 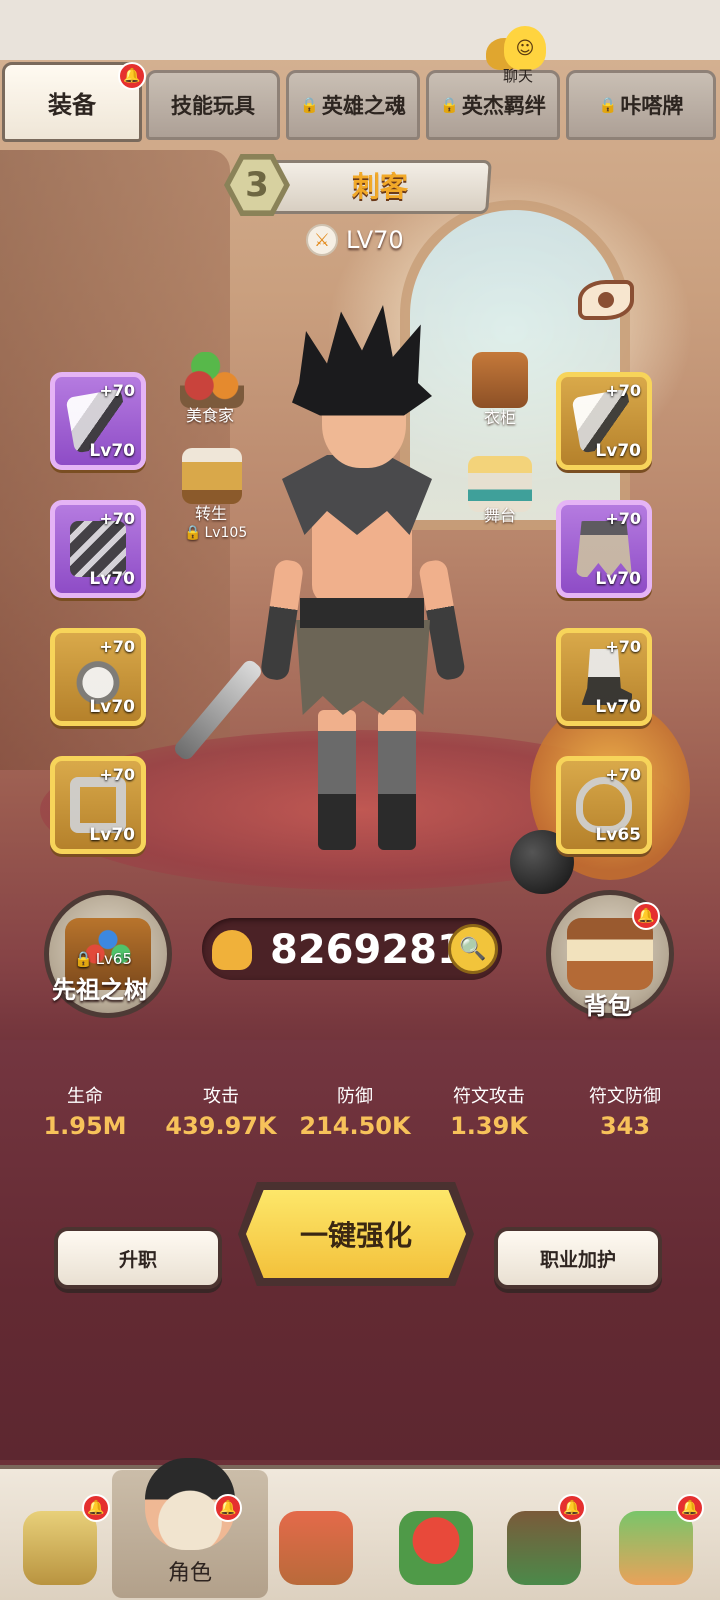 What do you see at coordinates (625, 1111) in the screenshot?
I see `stat-rune-defense: 符文防御 343` at bounding box center [625, 1111].